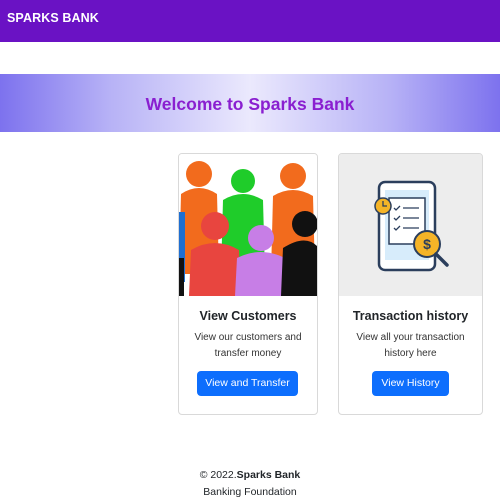 The image size is (500, 500). What do you see at coordinates (250, 21) in the screenshot?
I see `navbar: SPARKS BANK` at bounding box center [250, 21].